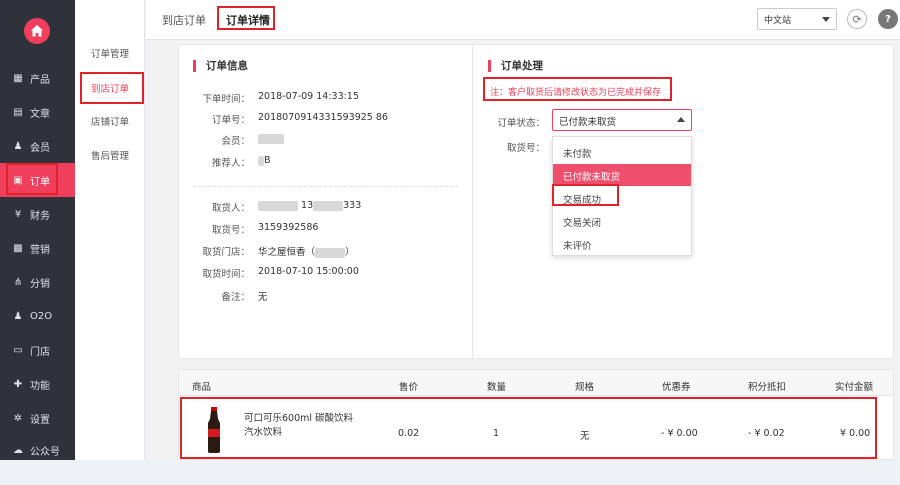 The image size is (900, 485). Describe the element at coordinates (248, 20) in the screenshot. I see `tab-order-detail: 订单详情` at that location.